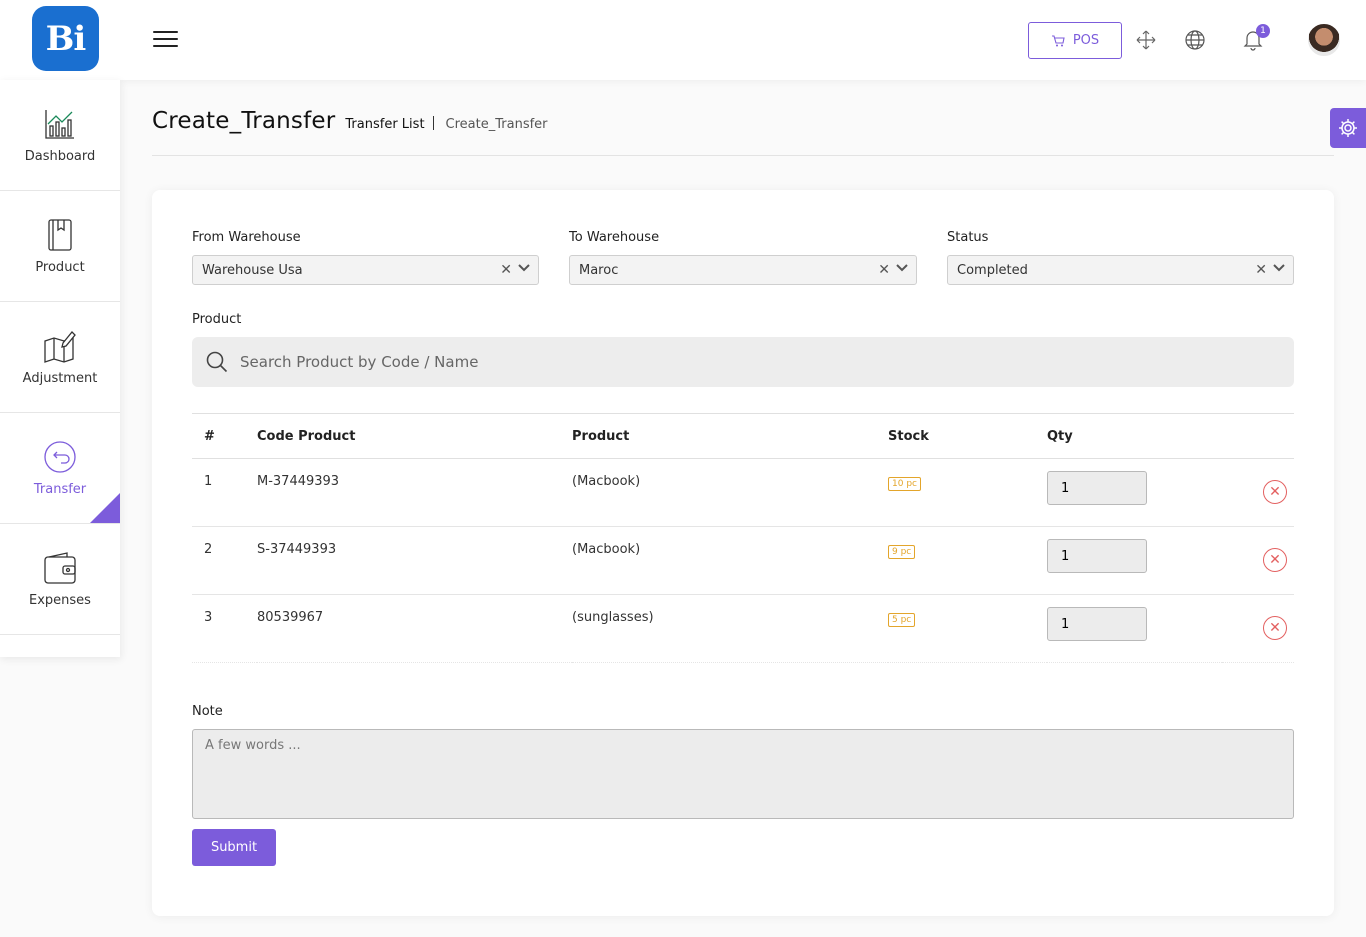 The width and height of the screenshot is (1366, 937). What do you see at coordinates (414, 492) in the screenshot?
I see `product-code: M-37449393` at bounding box center [414, 492].